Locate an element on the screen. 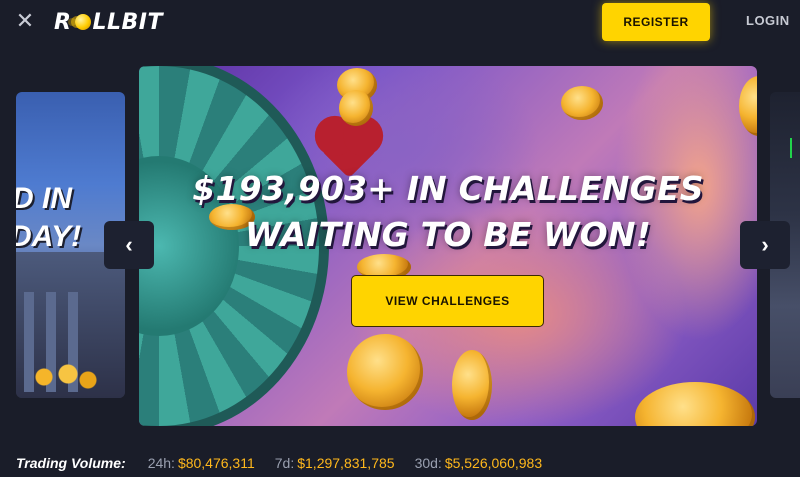 The height and width of the screenshot is (477, 800). previous-slide-line1: D IN is located at coordinates (44, 198).